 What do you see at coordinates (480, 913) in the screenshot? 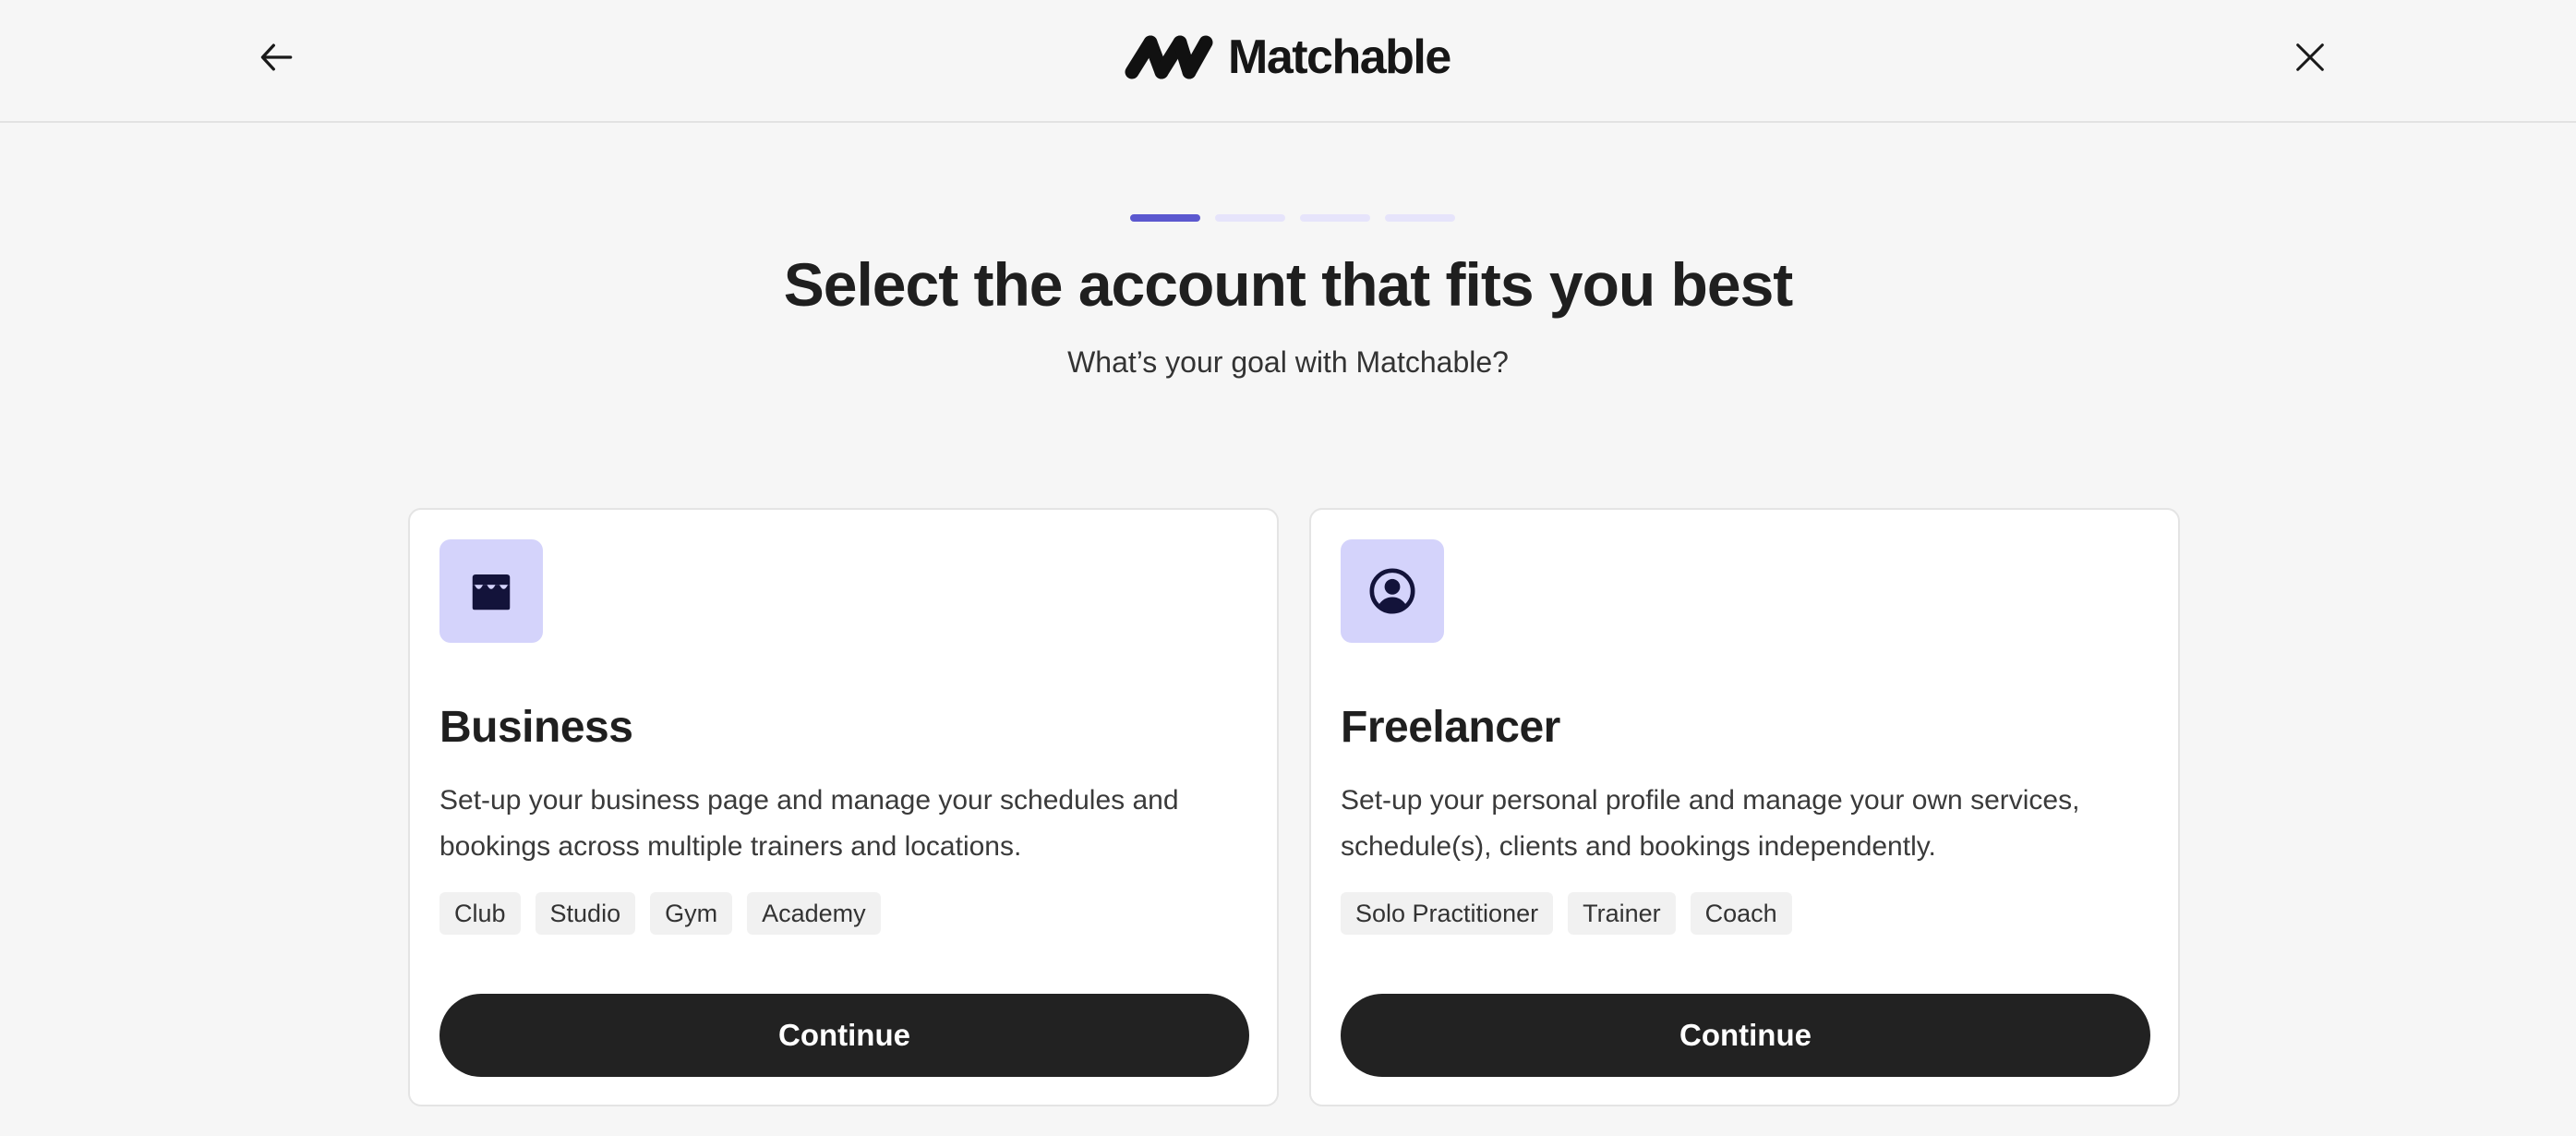
I see `tag: Club` at bounding box center [480, 913].